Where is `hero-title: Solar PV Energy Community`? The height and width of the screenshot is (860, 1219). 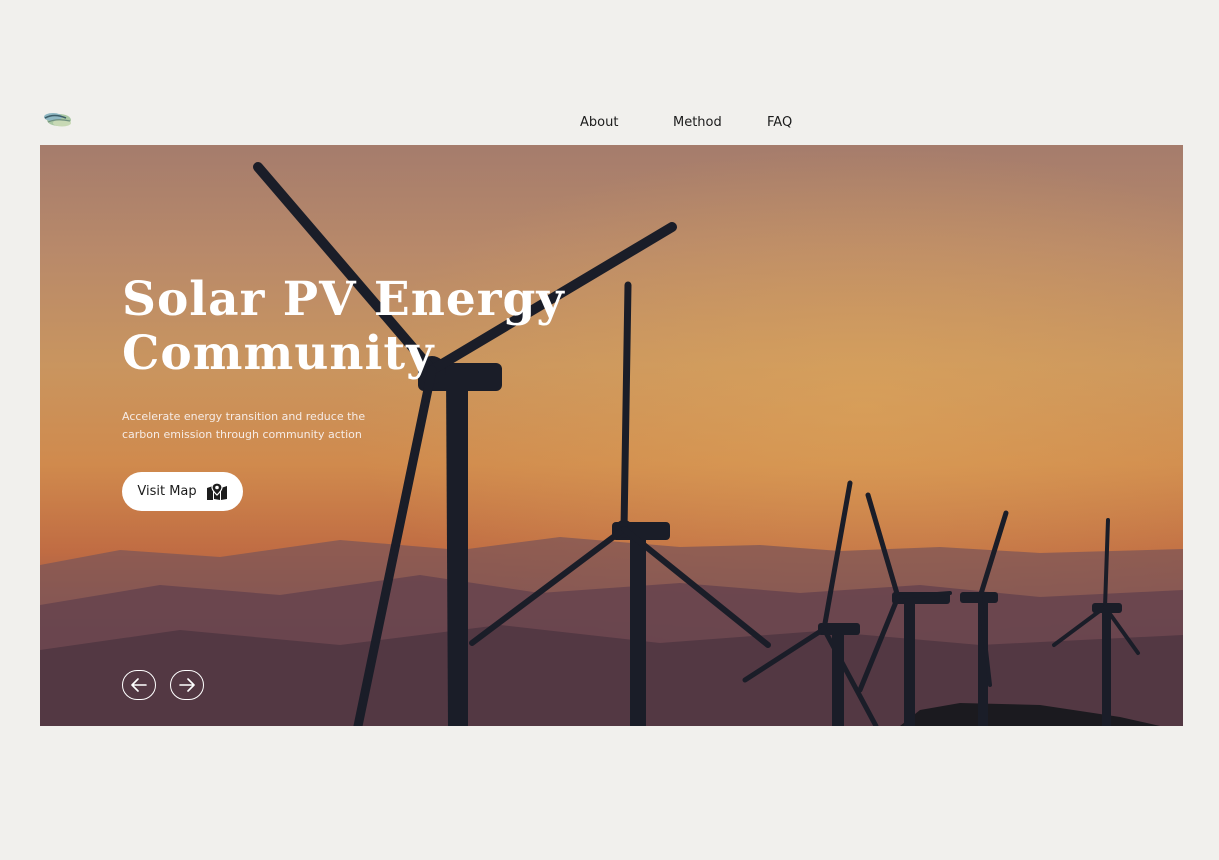
hero-title: Solar PV Energy Community is located at coordinates (343, 326).